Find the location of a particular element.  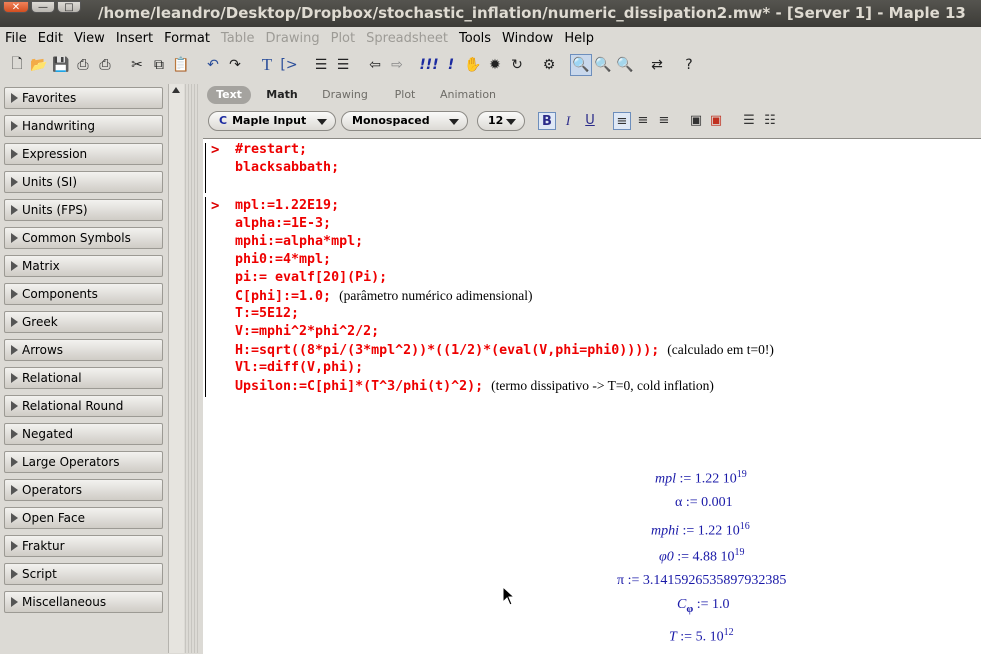

palette-components: Components is located at coordinates (83, 294).